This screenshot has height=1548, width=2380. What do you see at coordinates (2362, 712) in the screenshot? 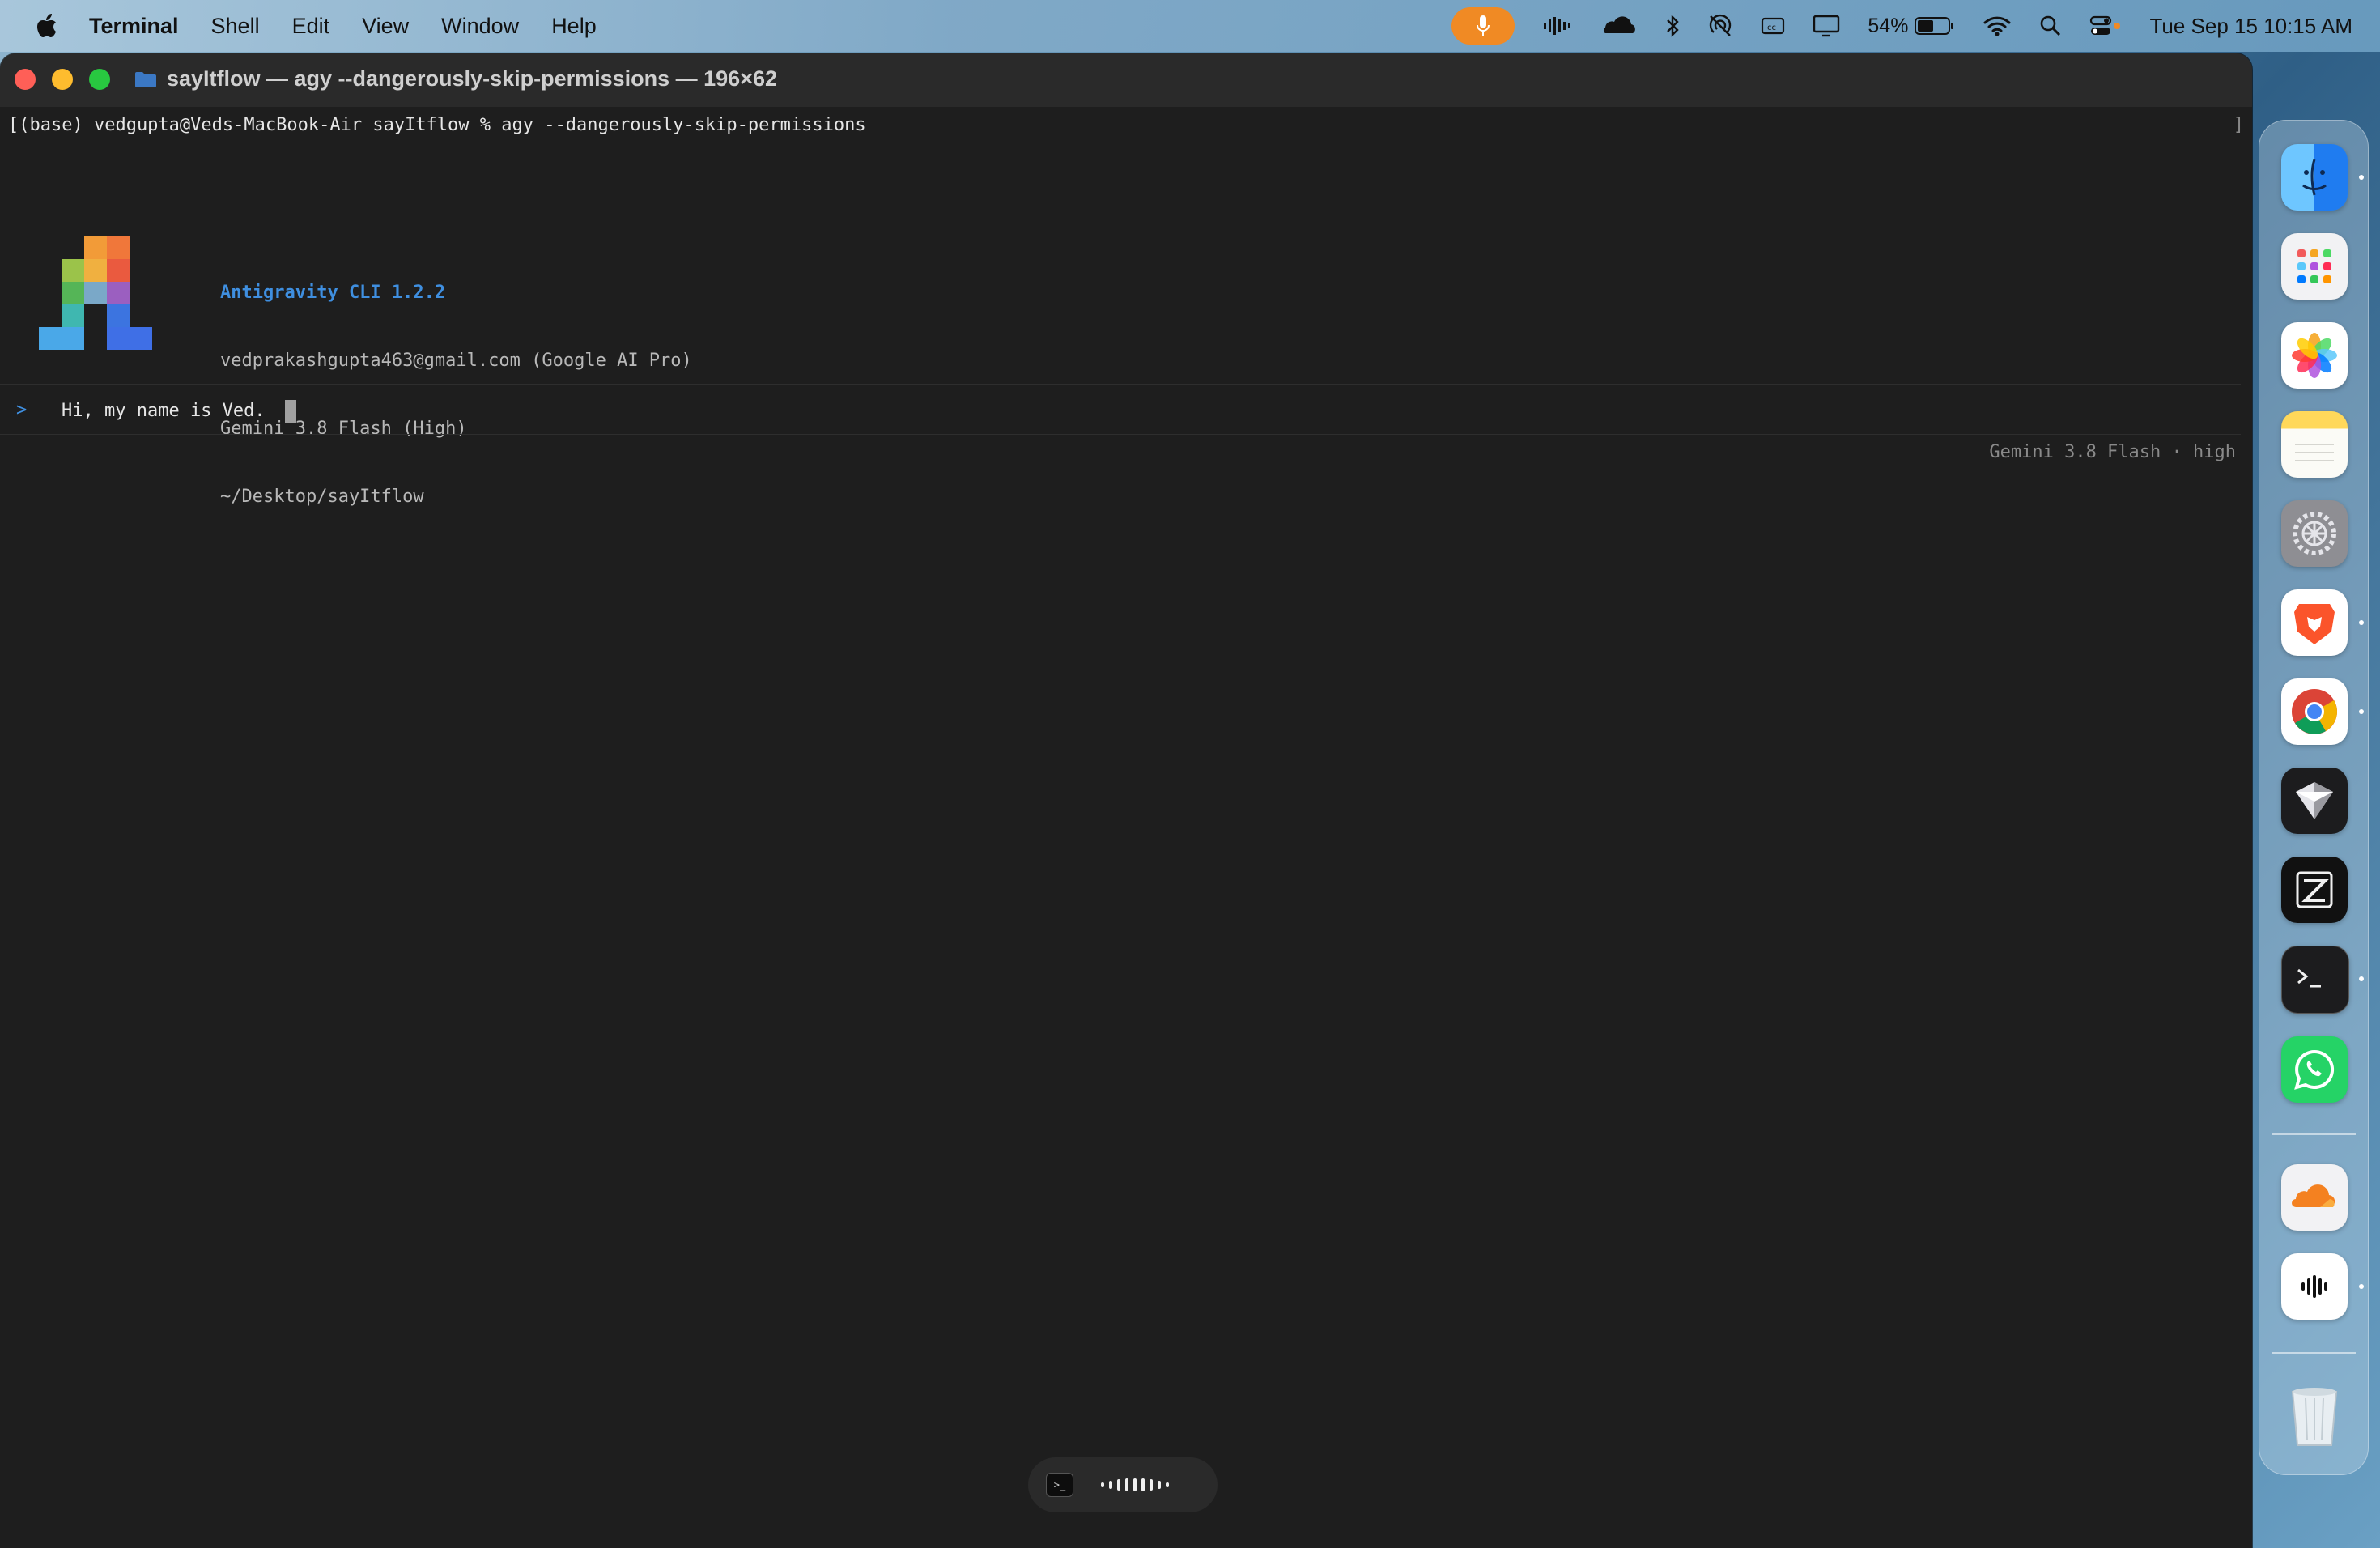
I see `chrome-running-dot` at bounding box center [2362, 712].